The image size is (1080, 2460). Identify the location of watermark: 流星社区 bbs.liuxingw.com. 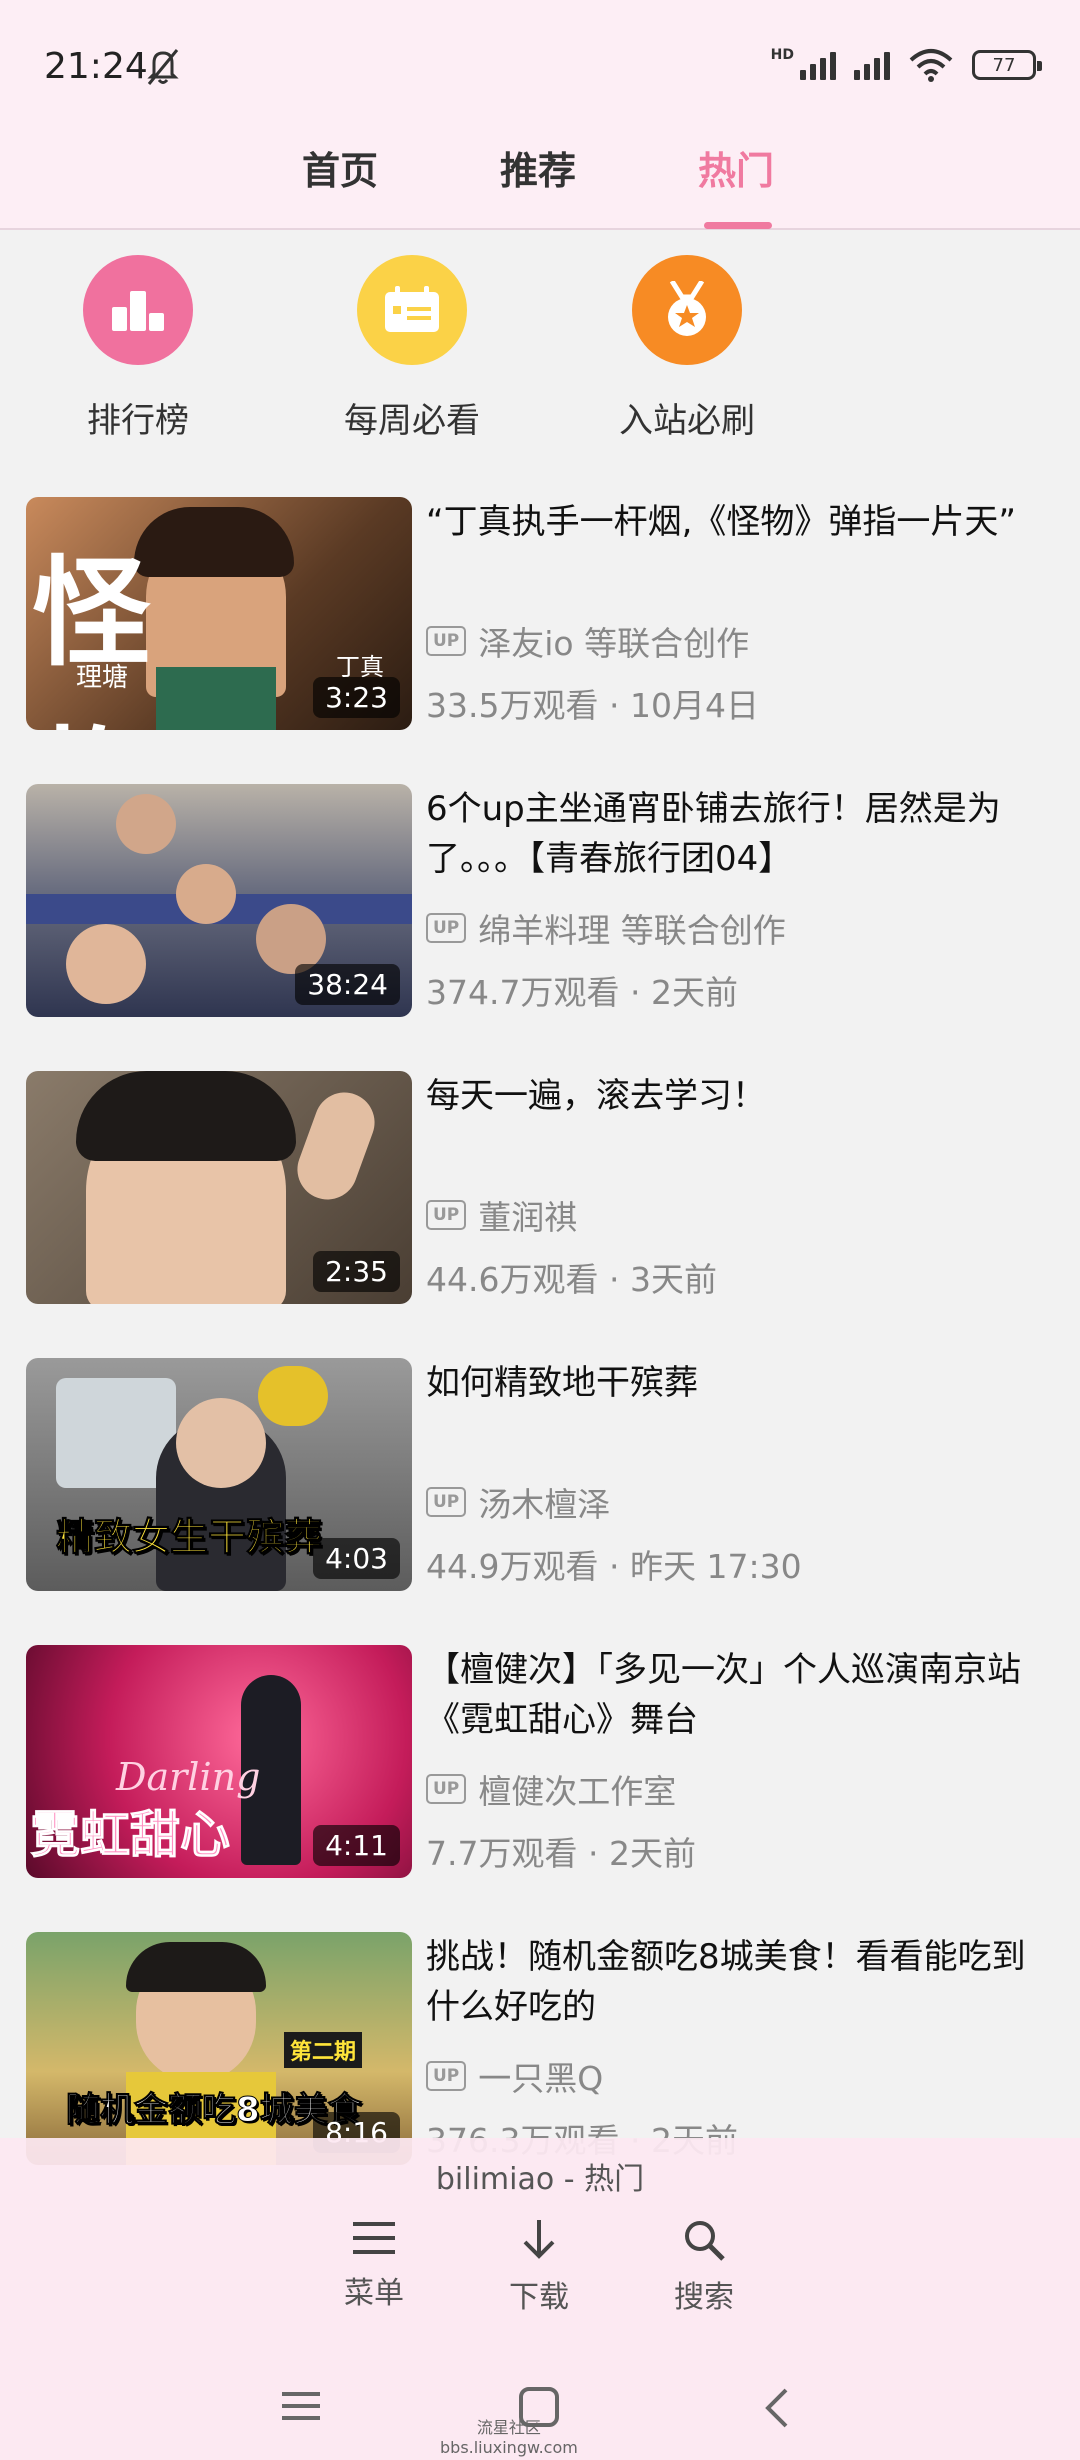
(509, 2438).